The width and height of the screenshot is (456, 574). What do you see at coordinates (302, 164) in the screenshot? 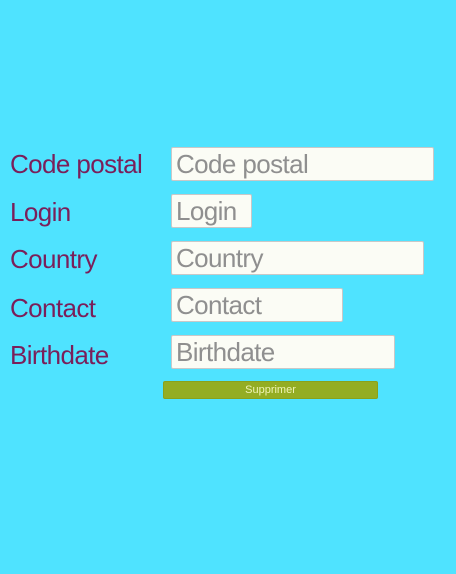
I see `code-postal-input` at bounding box center [302, 164].